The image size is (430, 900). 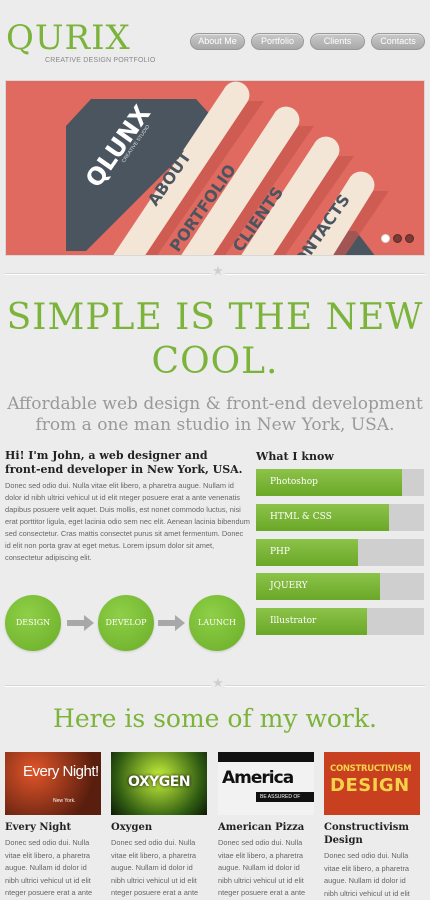 What do you see at coordinates (285, 797) in the screenshot?
I see `thumb-subtitle: BE ASSURED OF` at bounding box center [285, 797].